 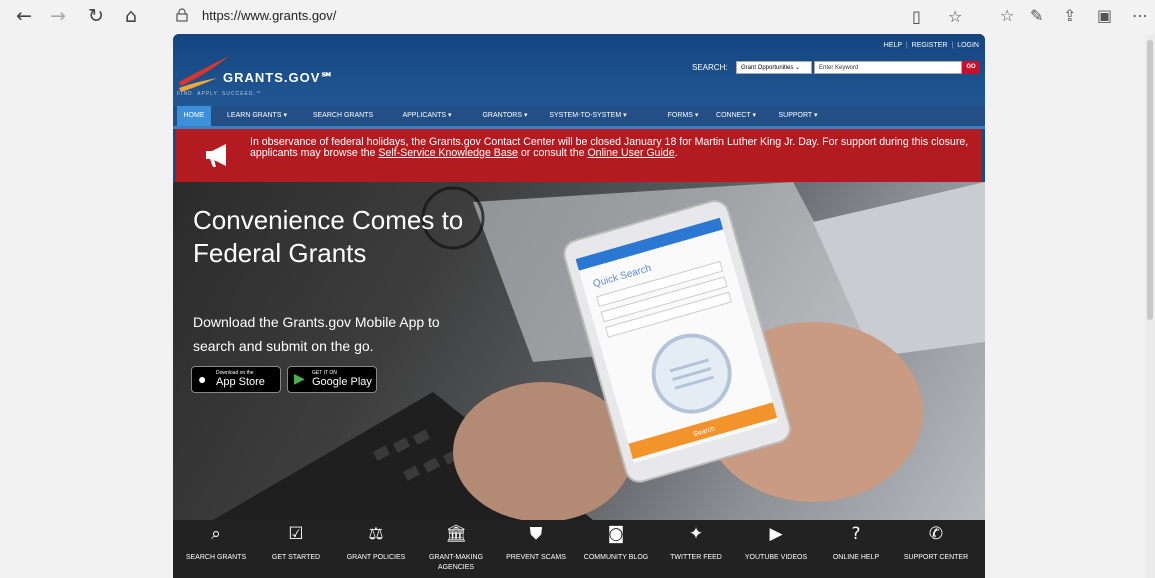 I want to click on building-icon: 🏛, so click(x=456, y=534).